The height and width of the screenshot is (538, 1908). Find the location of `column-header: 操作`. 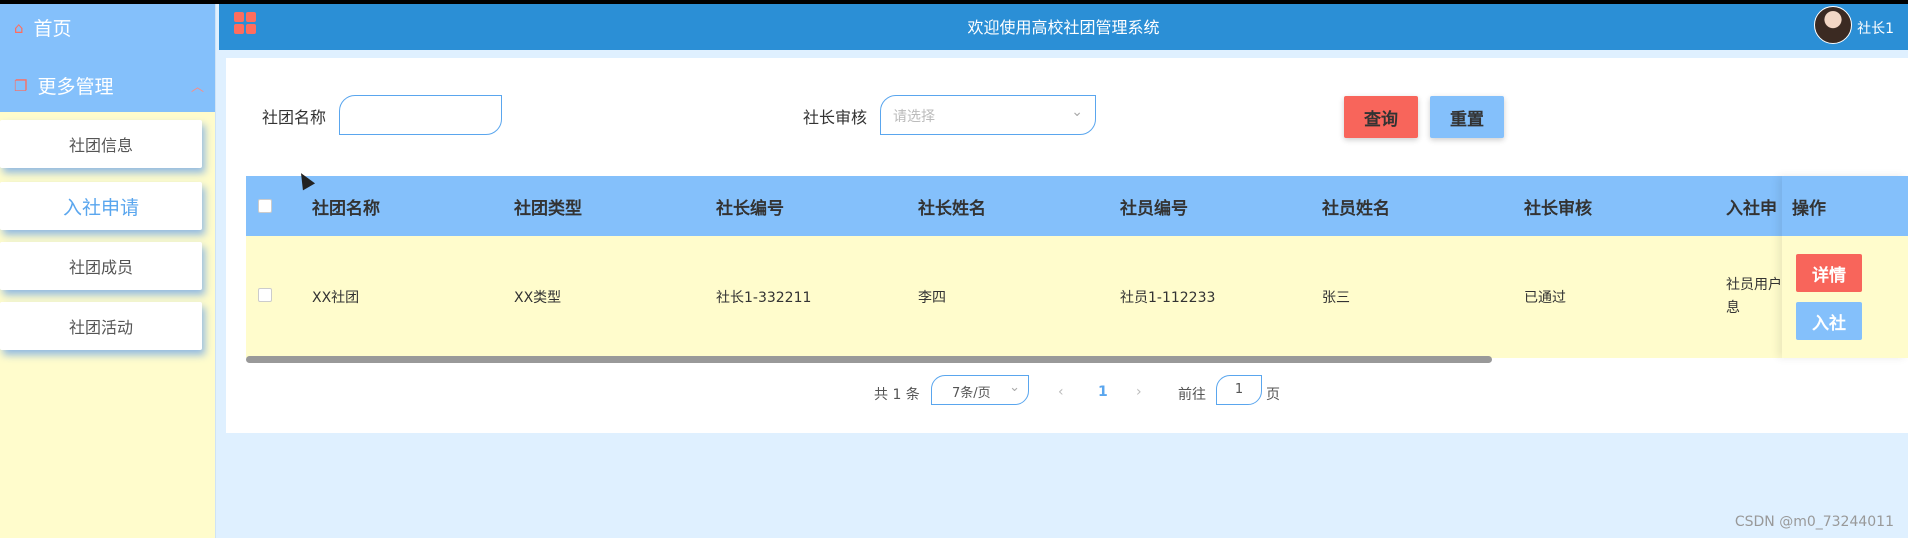

column-header: 操作 is located at coordinates (1809, 209).